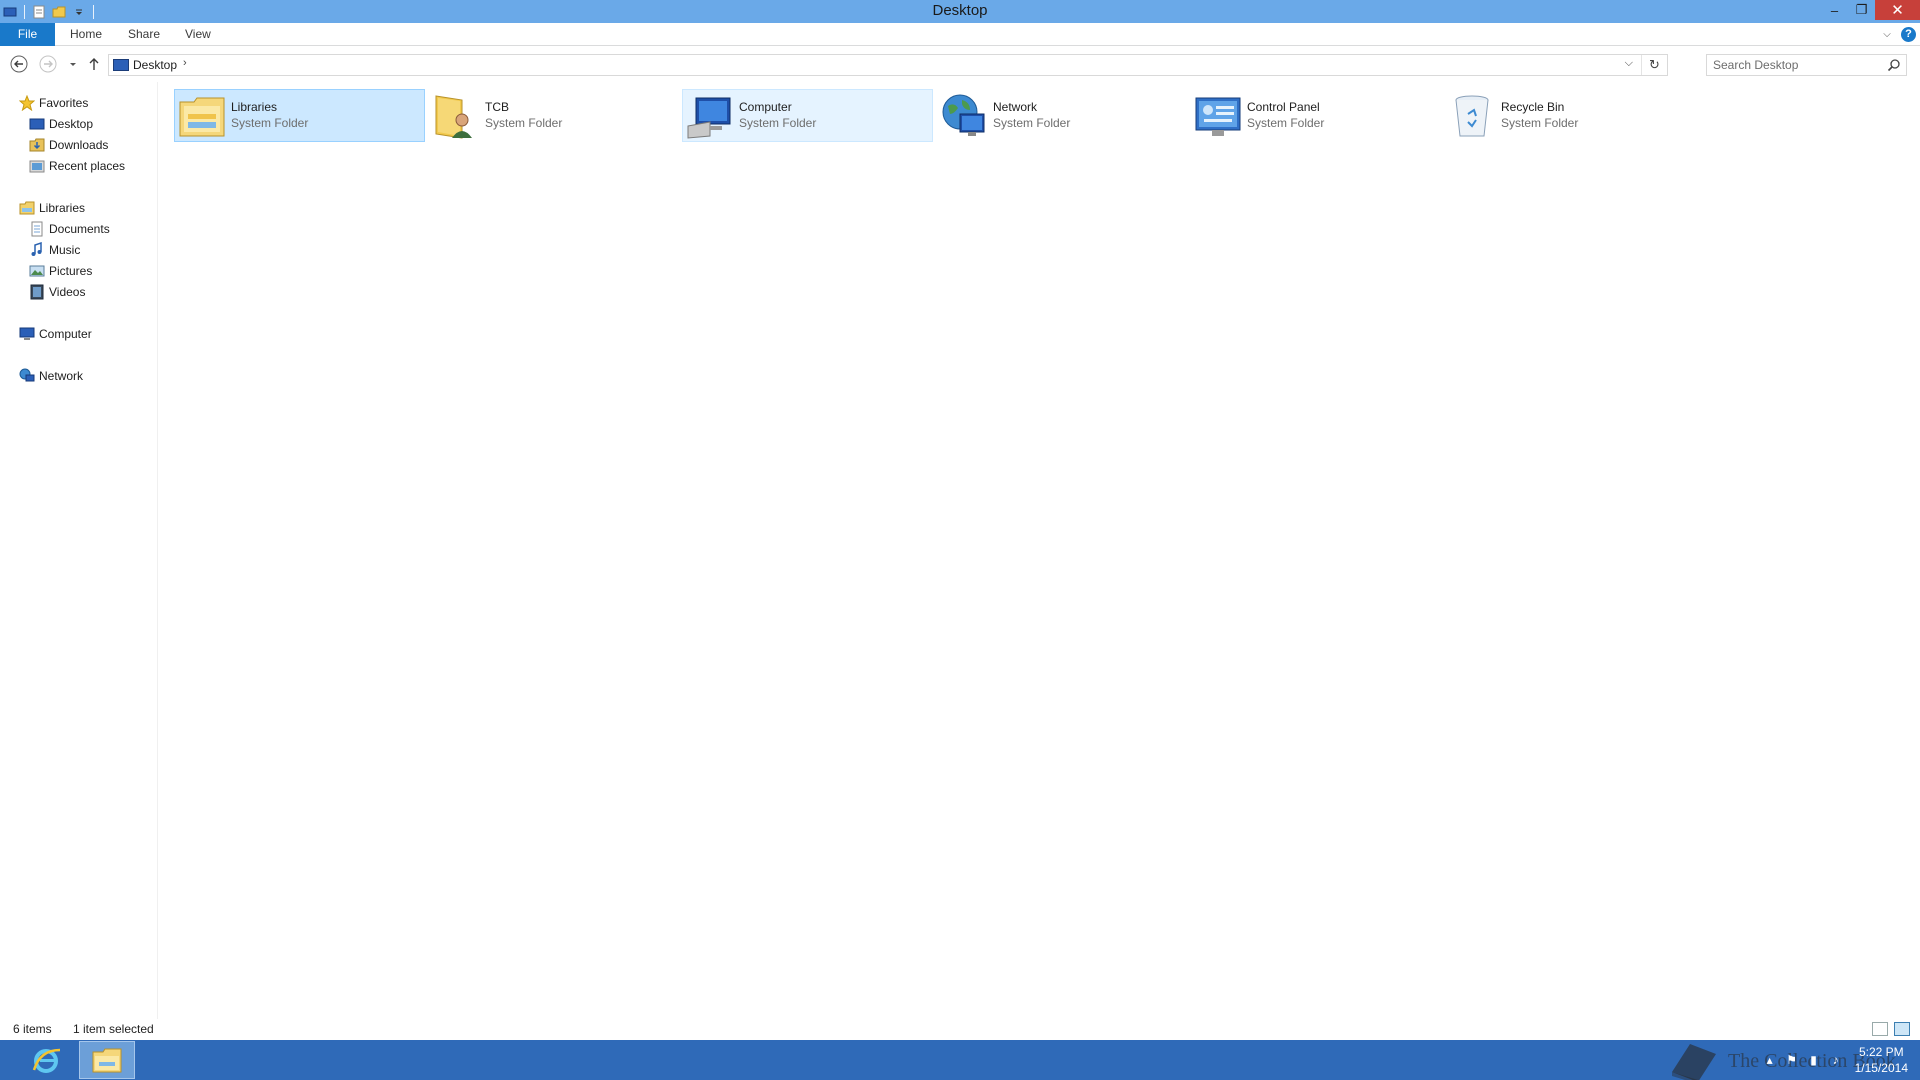 The height and width of the screenshot is (1080, 1920). I want to click on up-arrow-icon, so click(94, 64).